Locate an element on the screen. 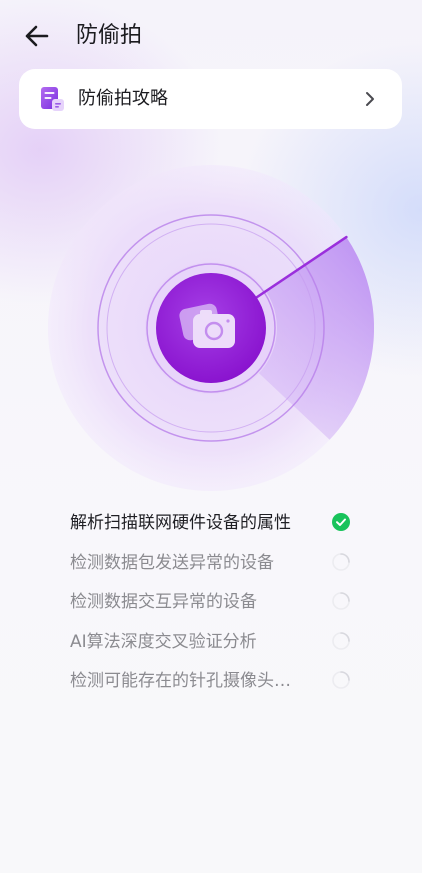  check-item-packet-anomaly: 检测数据包发送异常的设备 is located at coordinates (215, 566).